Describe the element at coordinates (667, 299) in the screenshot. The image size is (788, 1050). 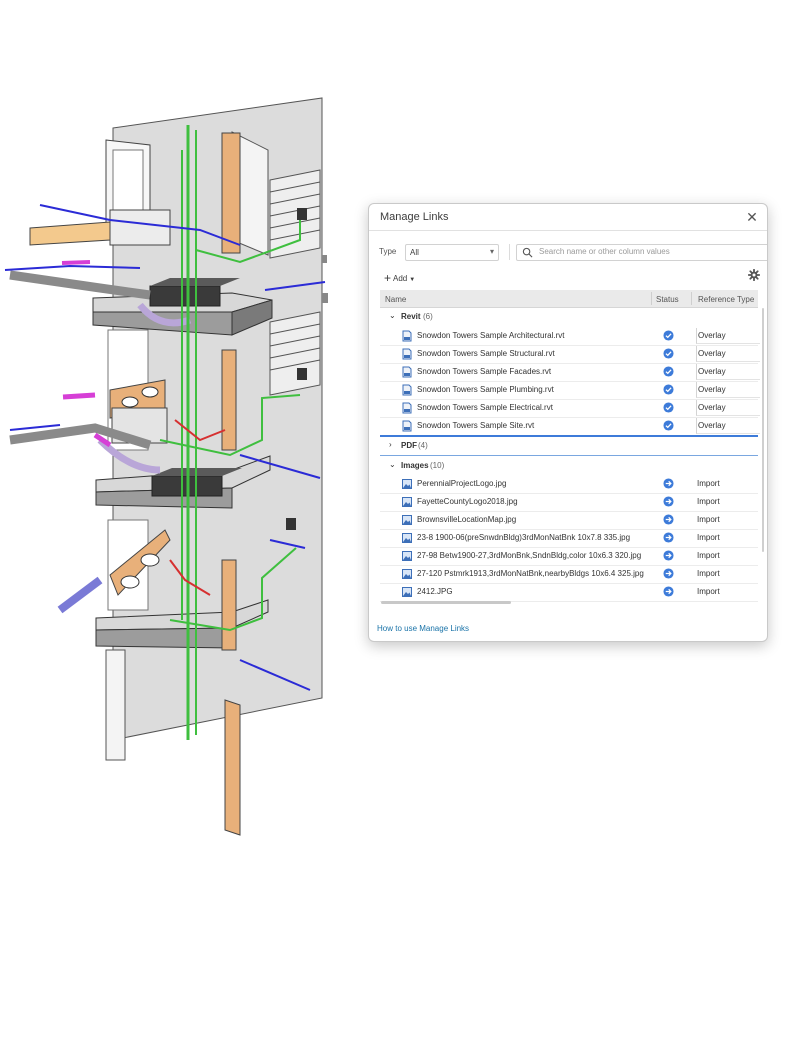
I see `column-header-status: Status` at that location.